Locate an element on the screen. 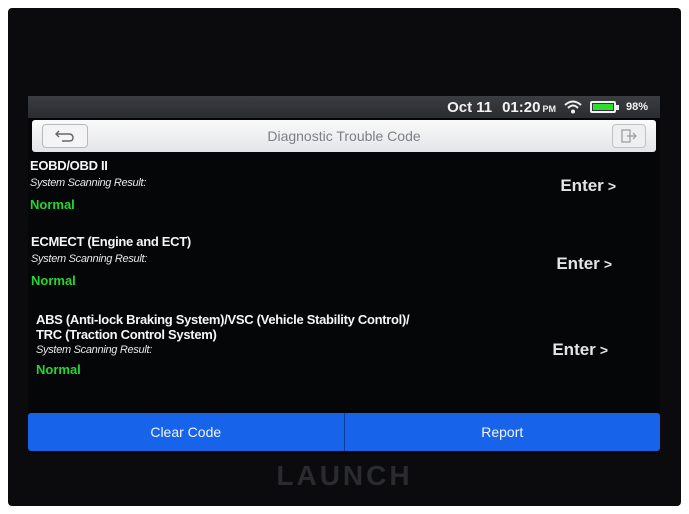 Image resolution: width=689 pixels, height=514 pixels. status-time-value: 01:20 is located at coordinates (521, 107).